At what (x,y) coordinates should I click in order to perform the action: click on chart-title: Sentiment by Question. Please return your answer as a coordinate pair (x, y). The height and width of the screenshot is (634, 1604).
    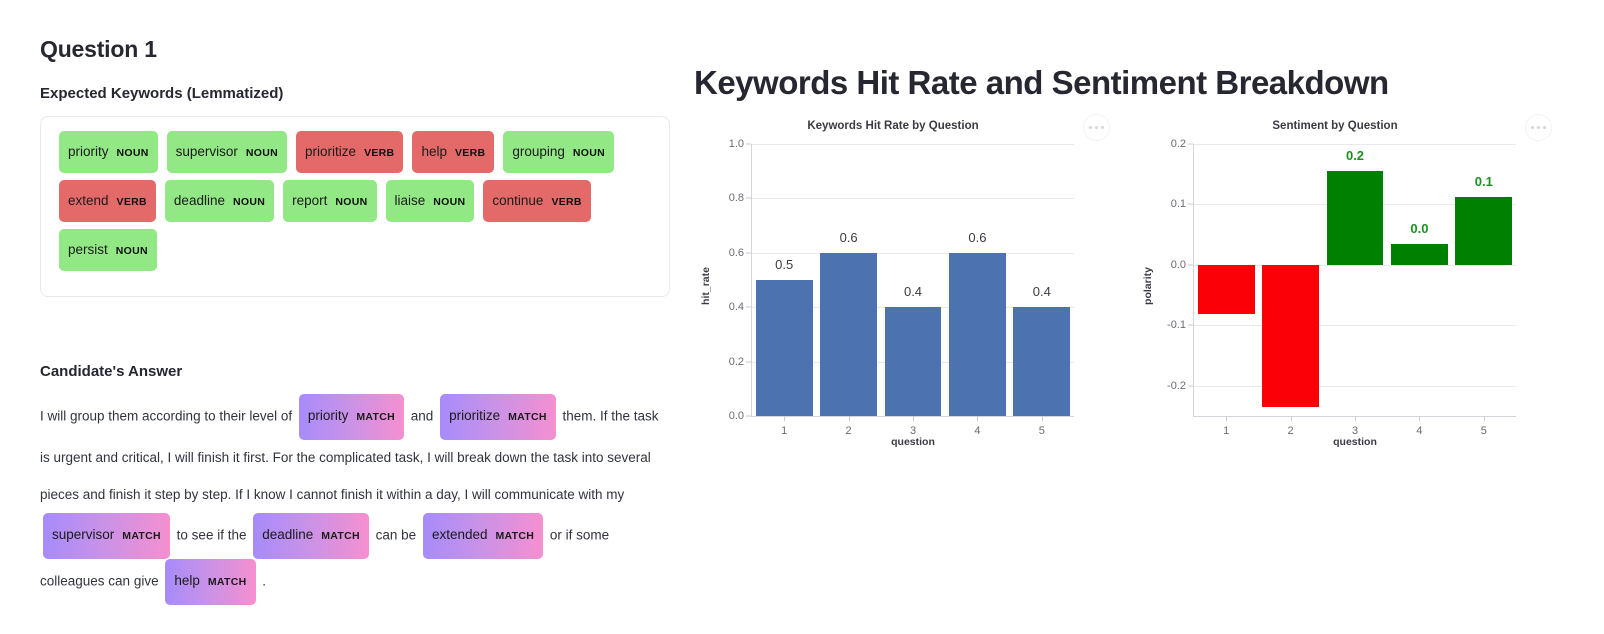
    Looking at the image, I should click on (1335, 126).